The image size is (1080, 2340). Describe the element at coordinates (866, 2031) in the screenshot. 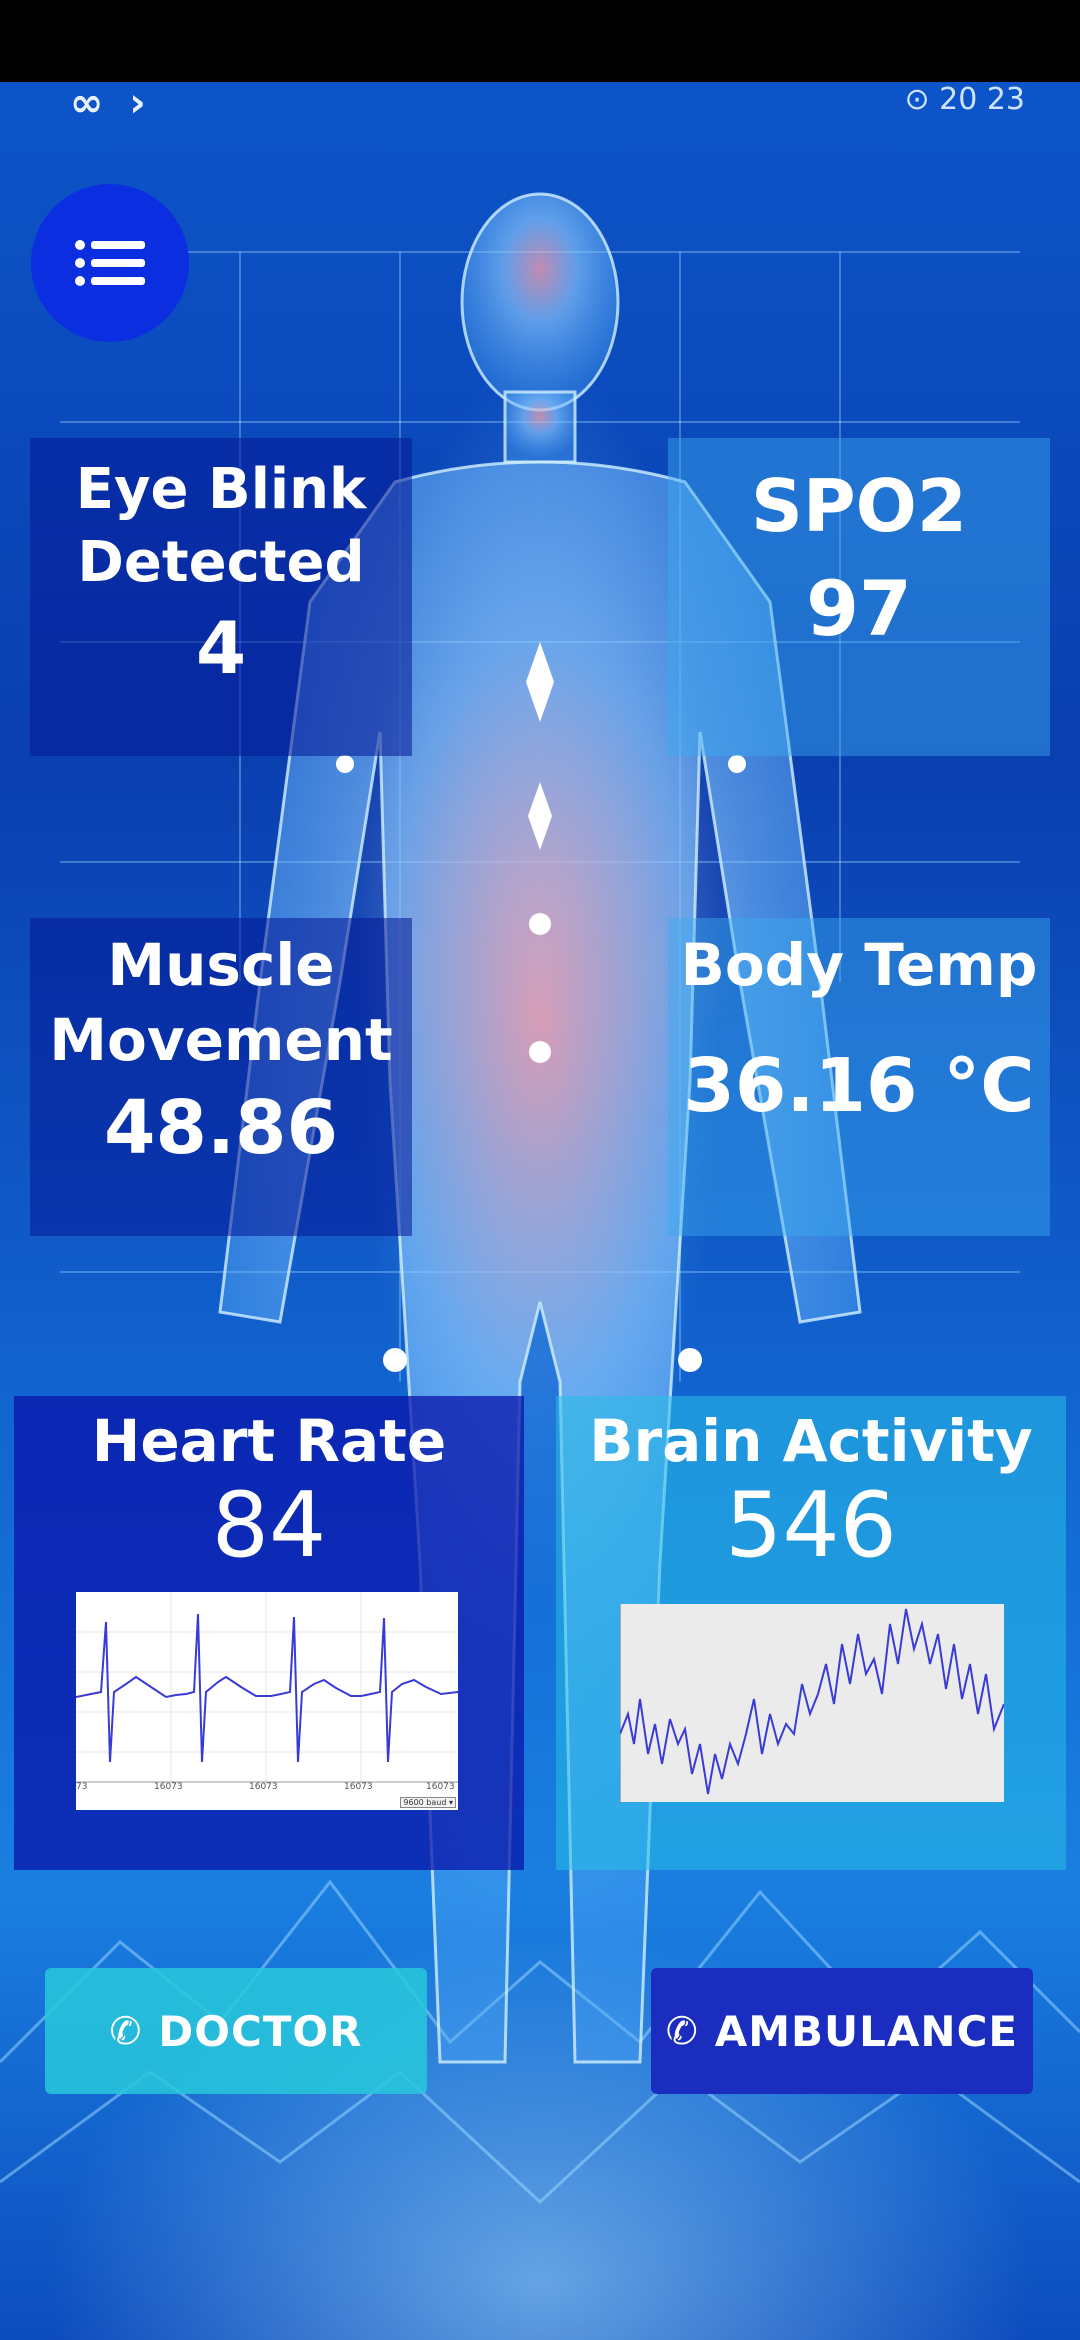

I see `ambulance-button-label: AMBULANCE` at that location.